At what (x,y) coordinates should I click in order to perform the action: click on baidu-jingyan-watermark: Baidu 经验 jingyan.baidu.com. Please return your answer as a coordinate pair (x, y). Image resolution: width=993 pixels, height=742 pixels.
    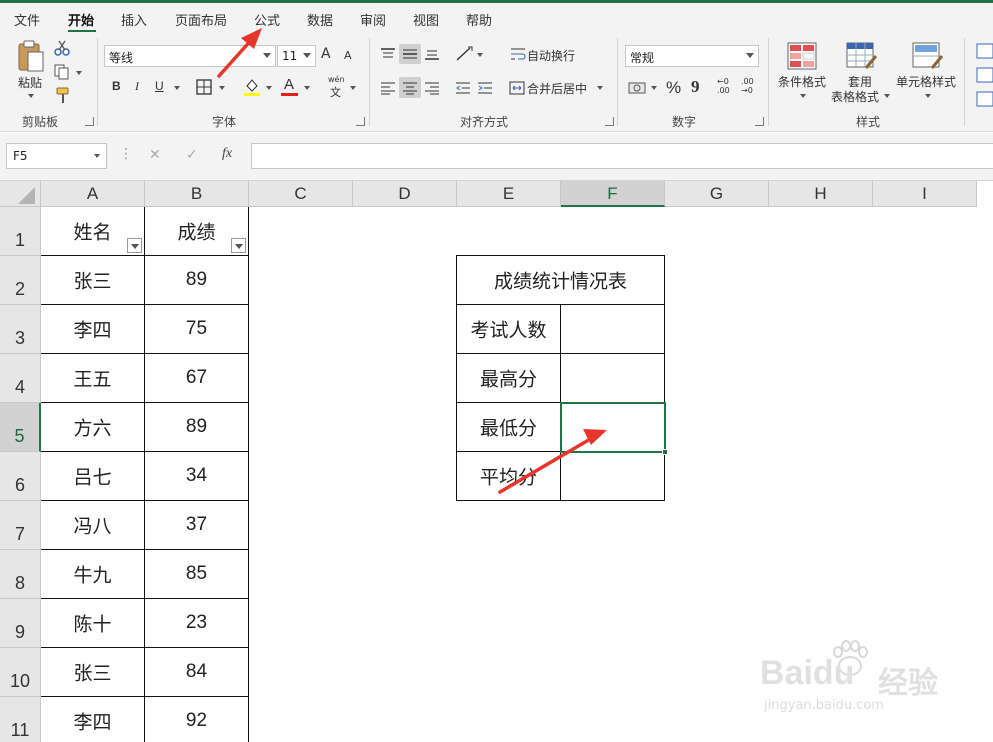
    Looking at the image, I should click on (875, 680).